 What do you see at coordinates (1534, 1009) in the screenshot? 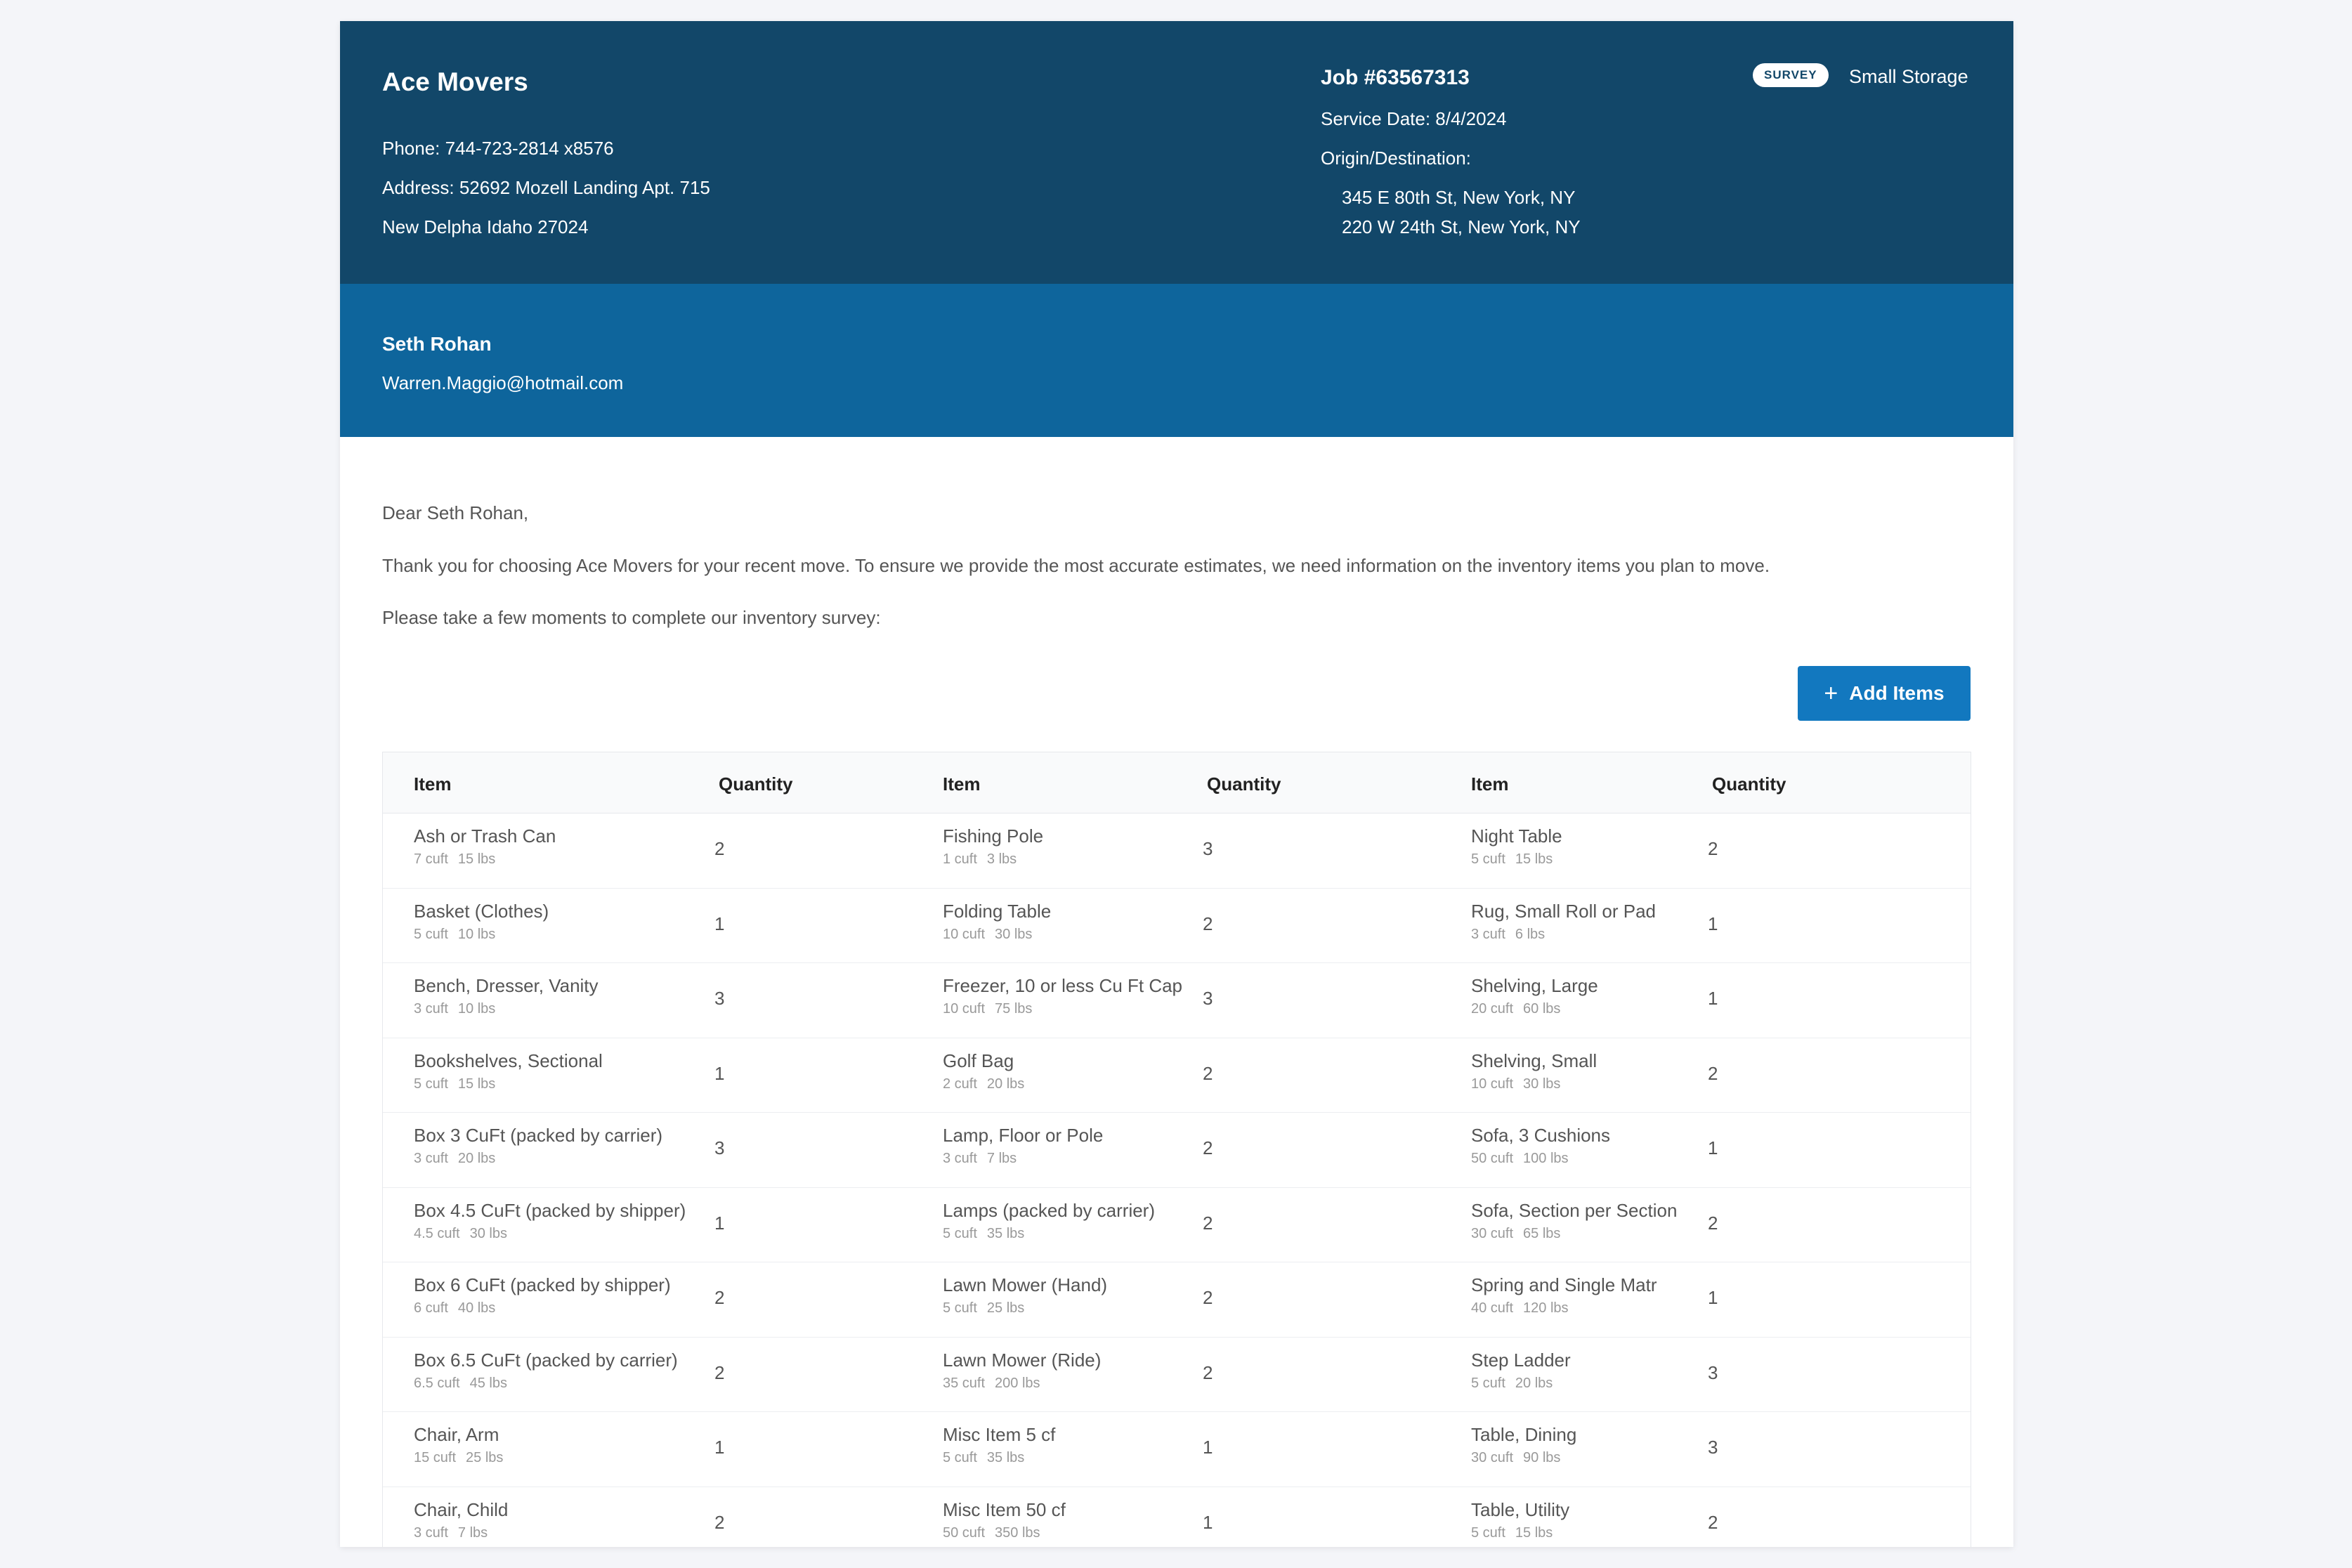
I see `item-meta: 20 cuft 60 lbs` at bounding box center [1534, 1009].